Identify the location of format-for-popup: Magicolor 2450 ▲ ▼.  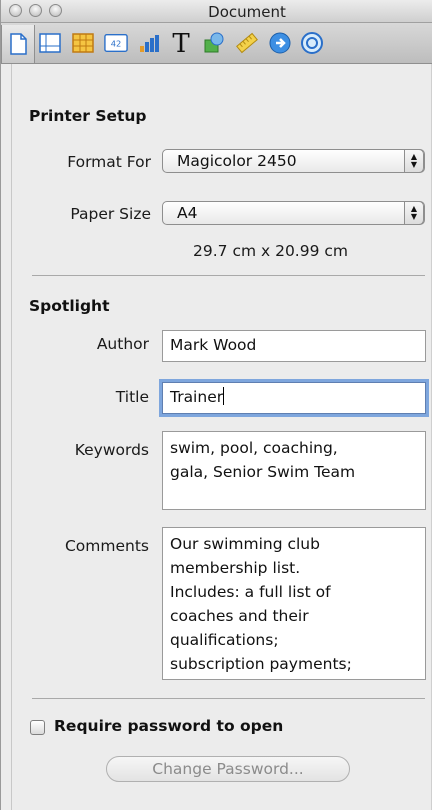
(293, 161).